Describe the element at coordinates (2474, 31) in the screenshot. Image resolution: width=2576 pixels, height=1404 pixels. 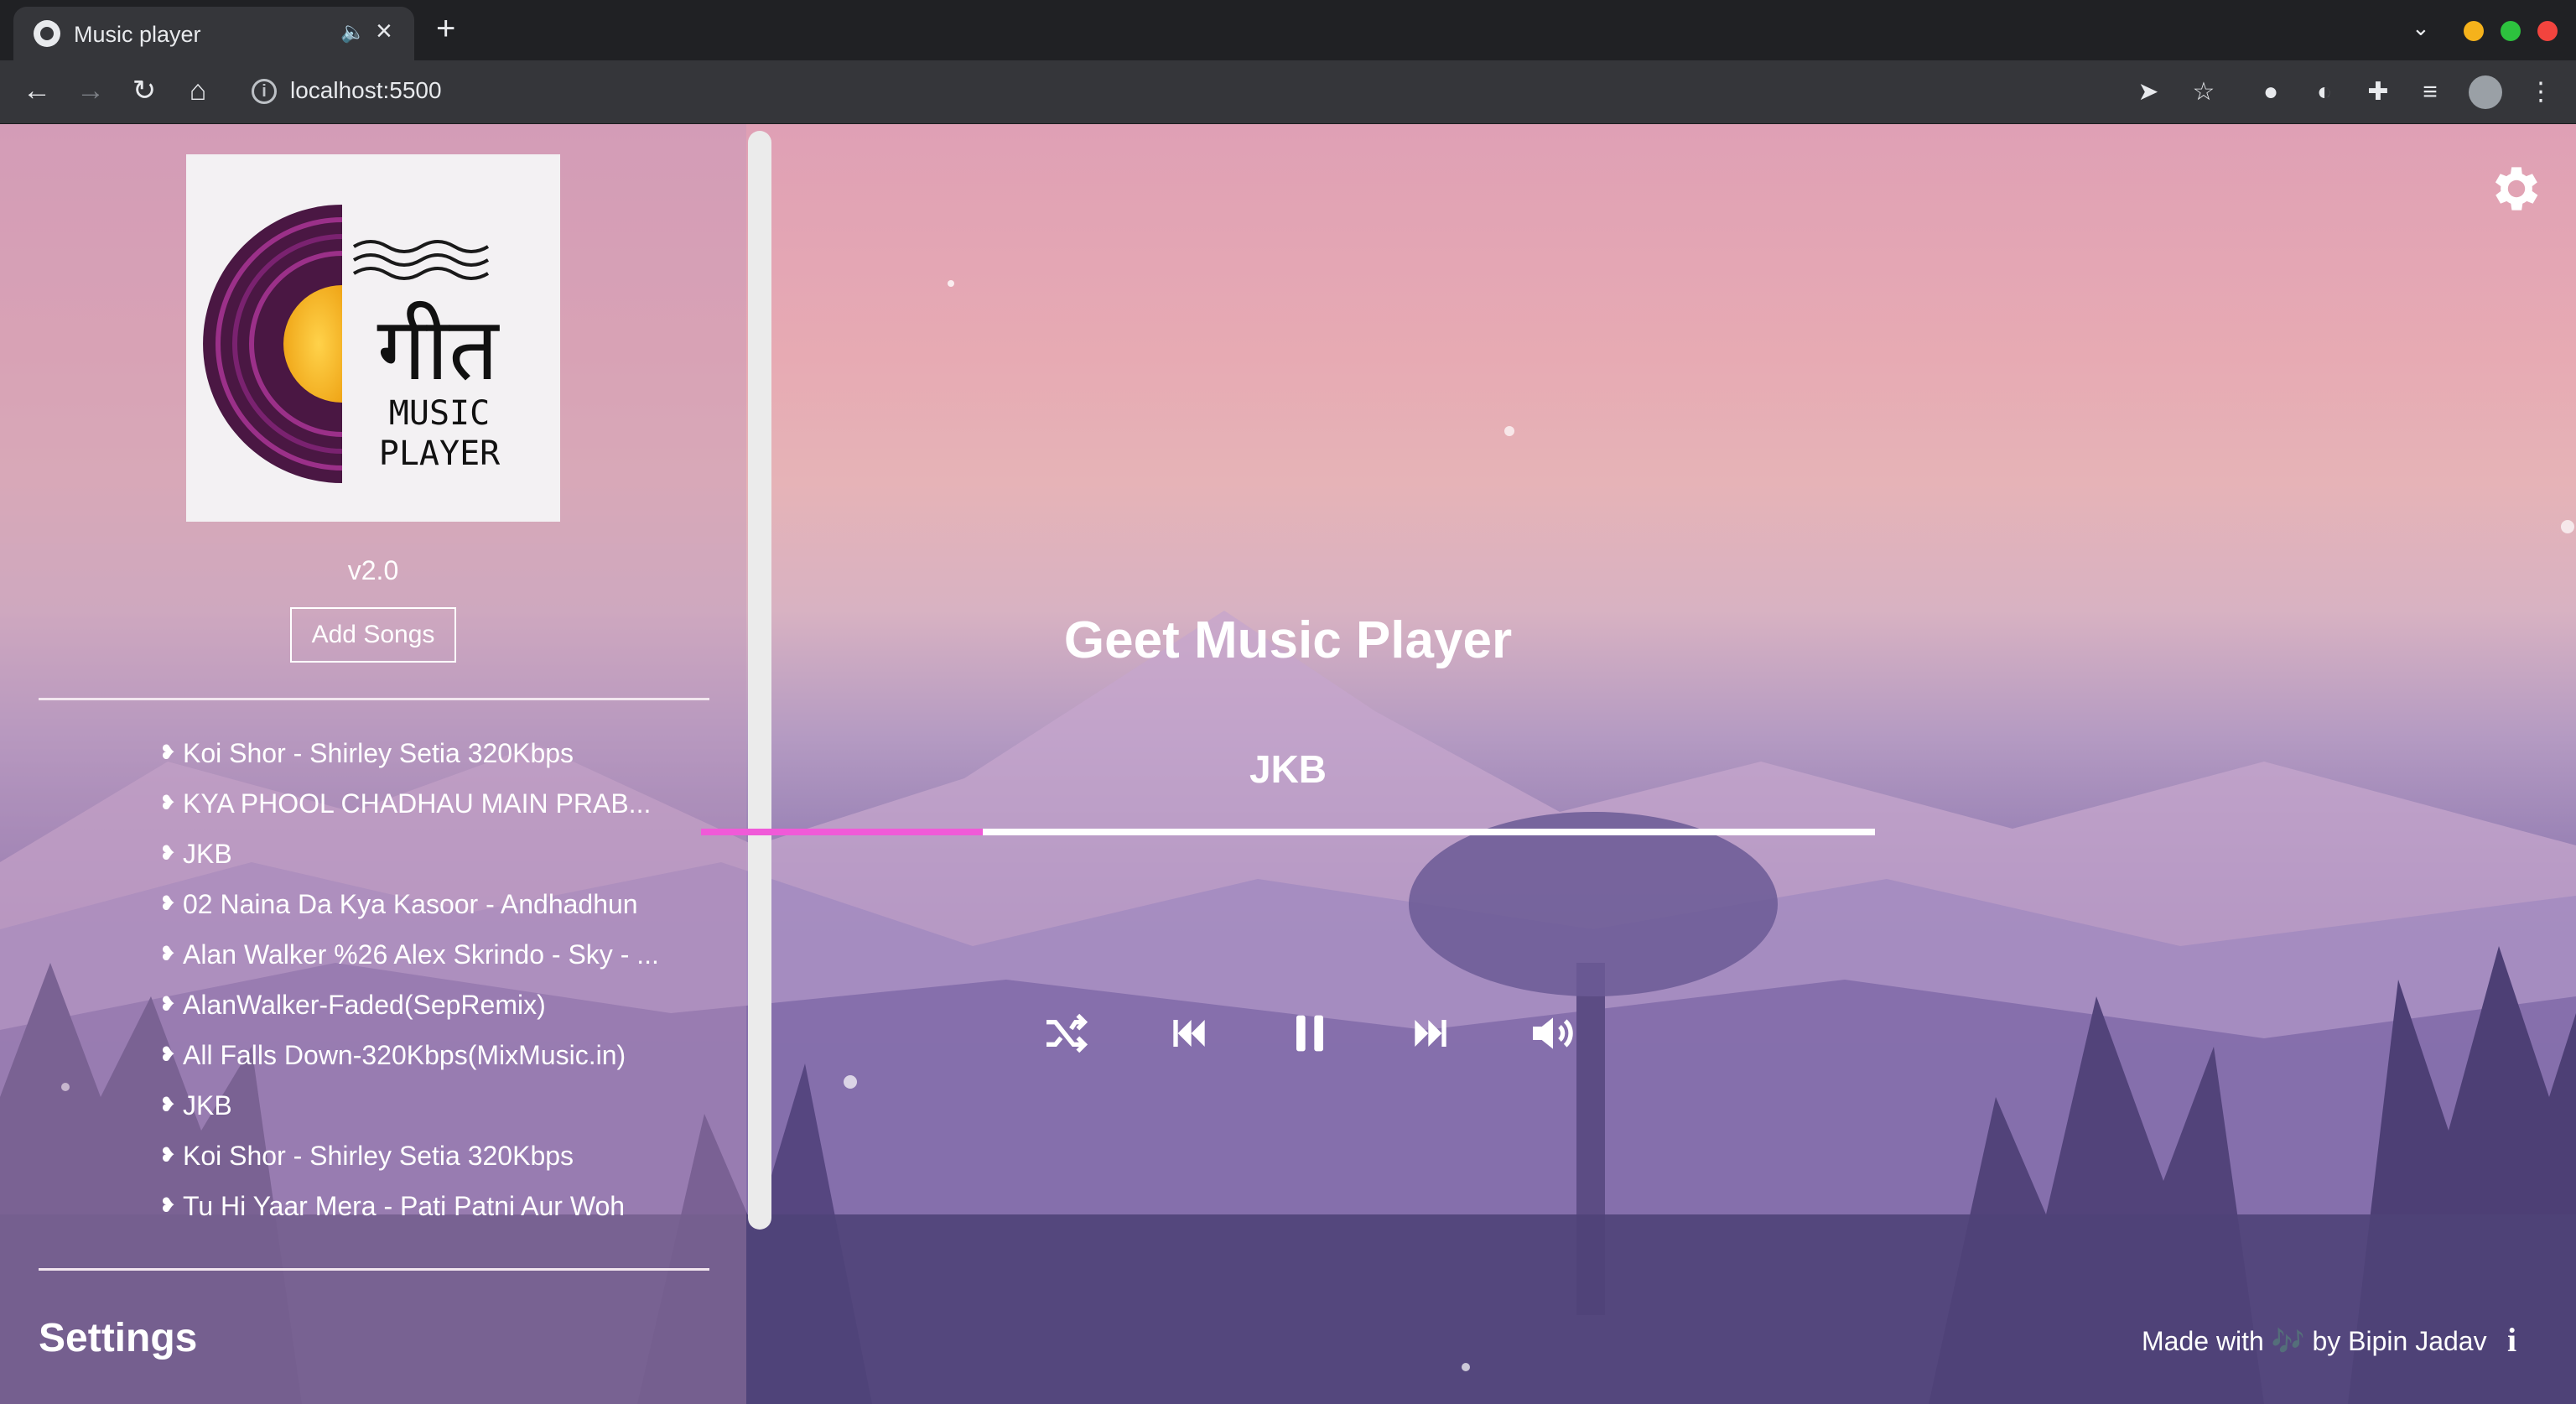
I see `window-minimize-button` at that location.